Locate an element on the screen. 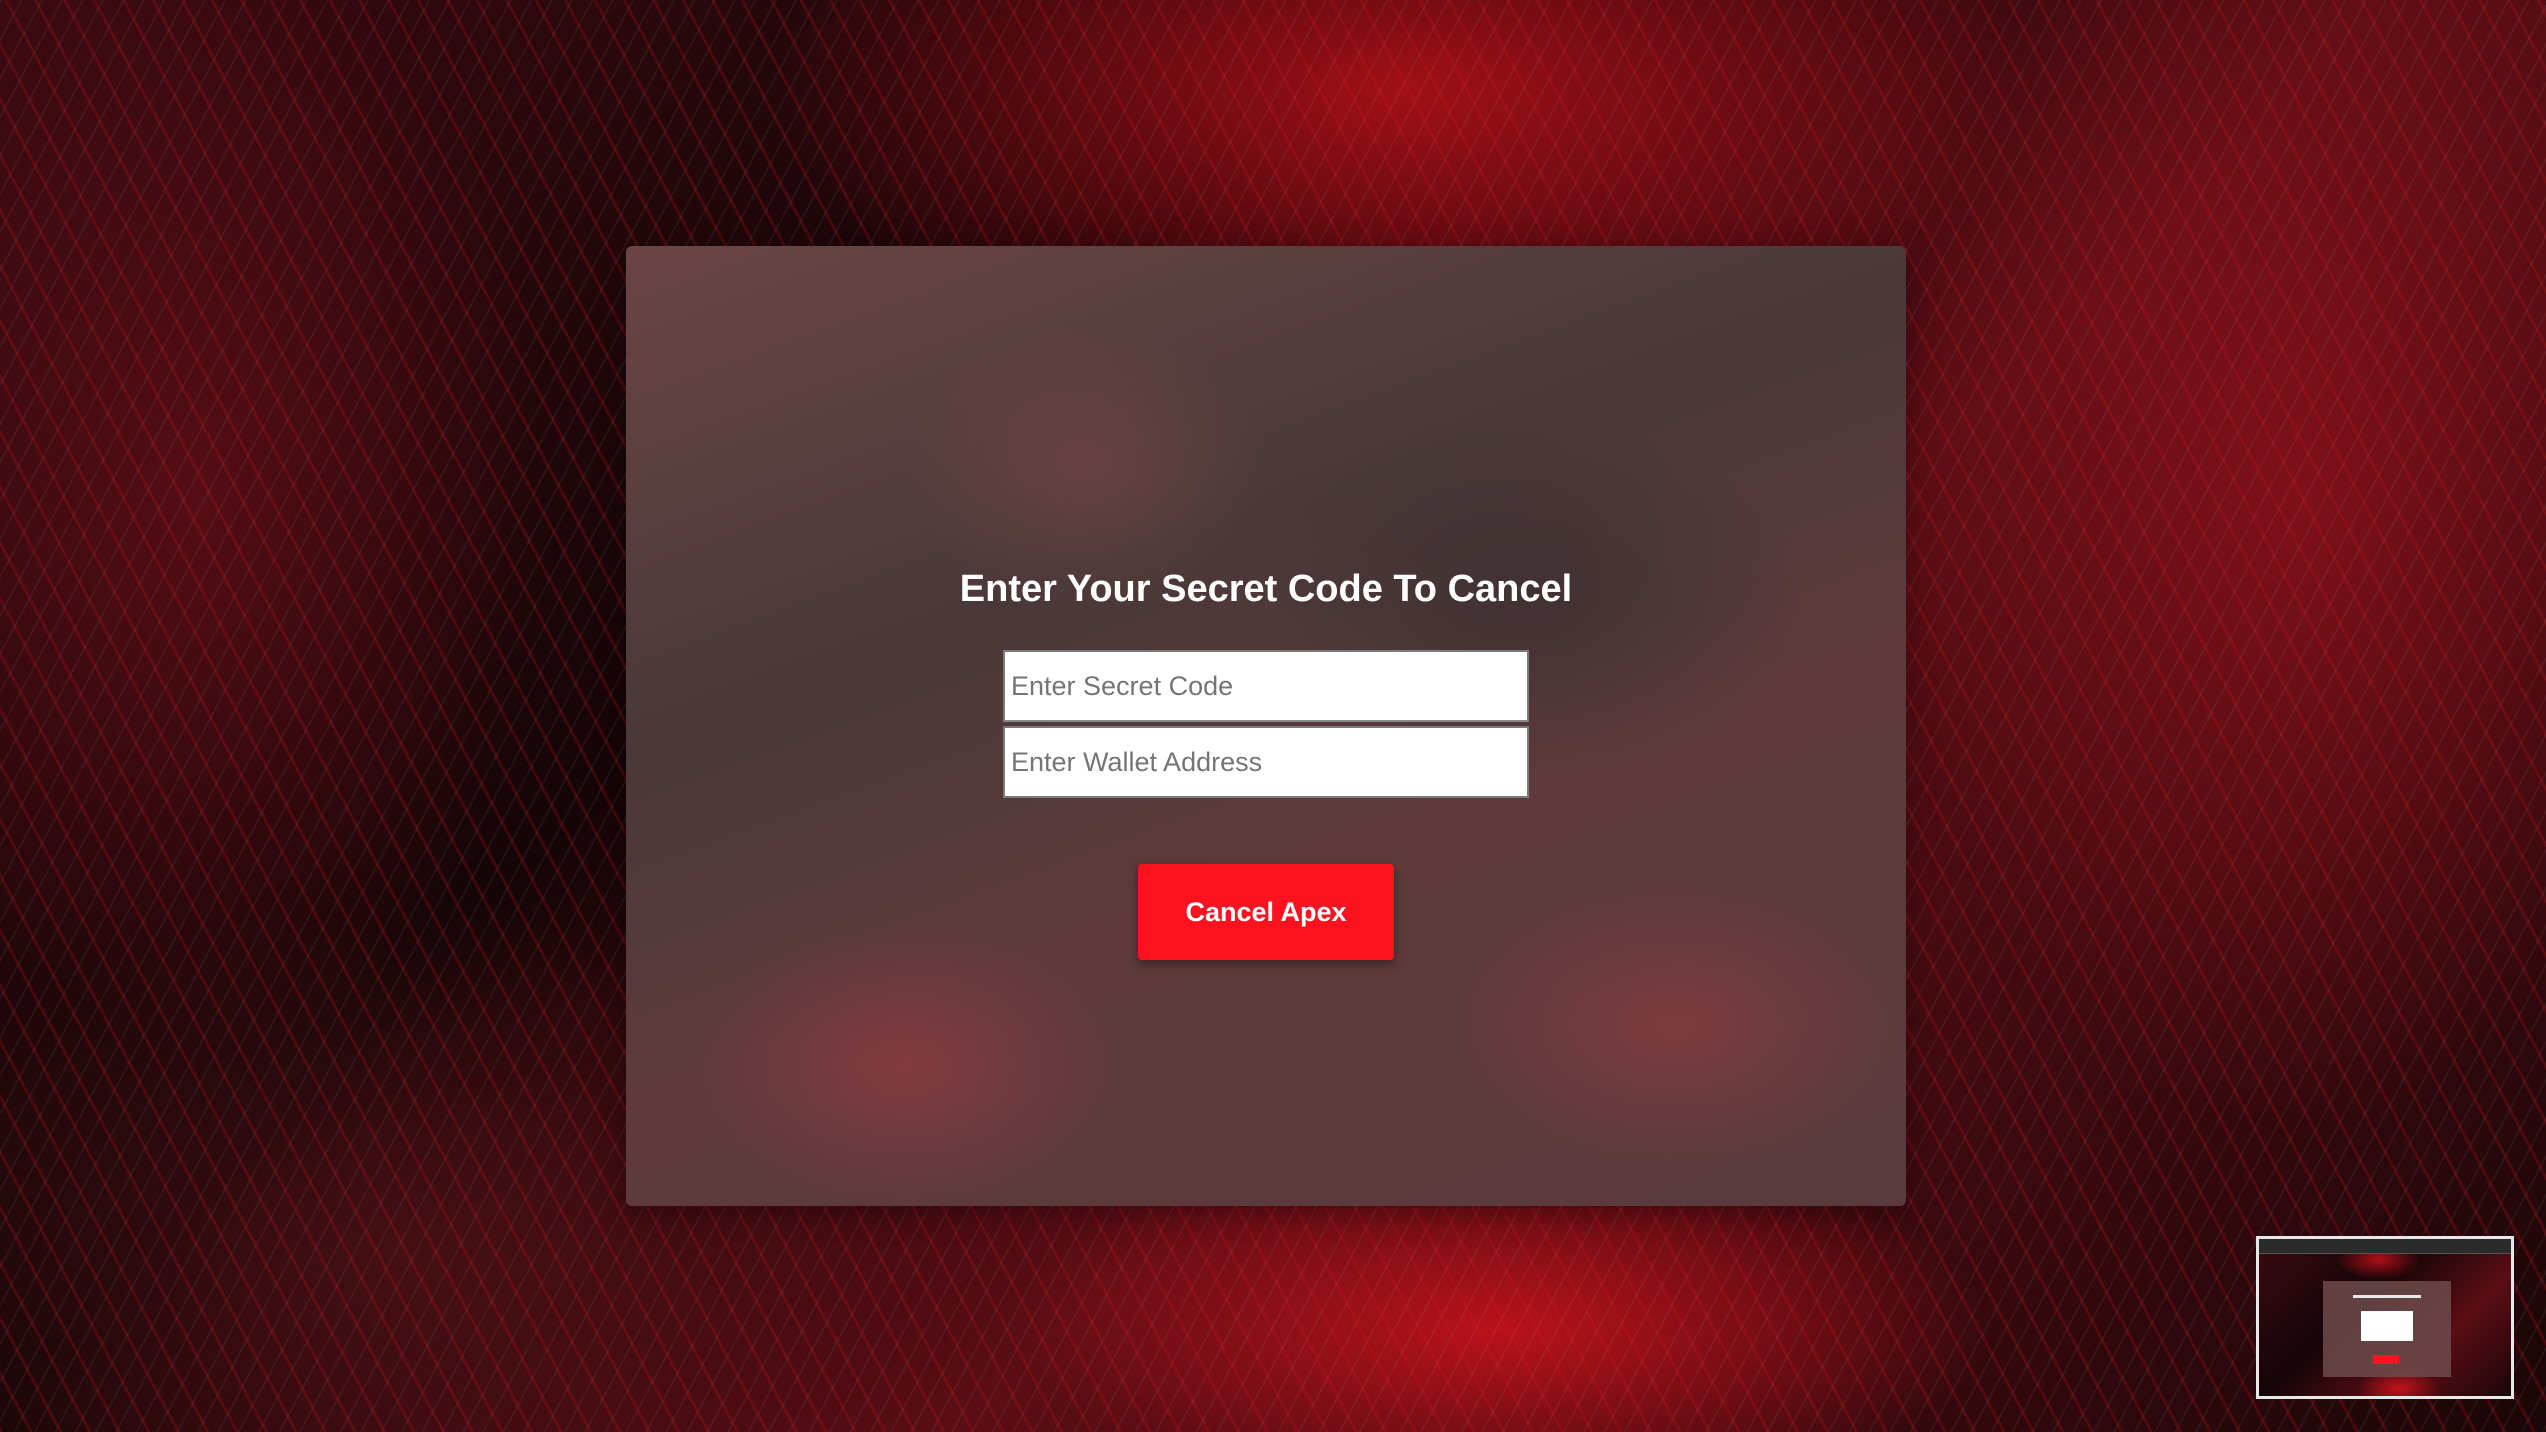 The image size is (2546, 1432). thumbnail-card is located at coordinates (2387, 1329).